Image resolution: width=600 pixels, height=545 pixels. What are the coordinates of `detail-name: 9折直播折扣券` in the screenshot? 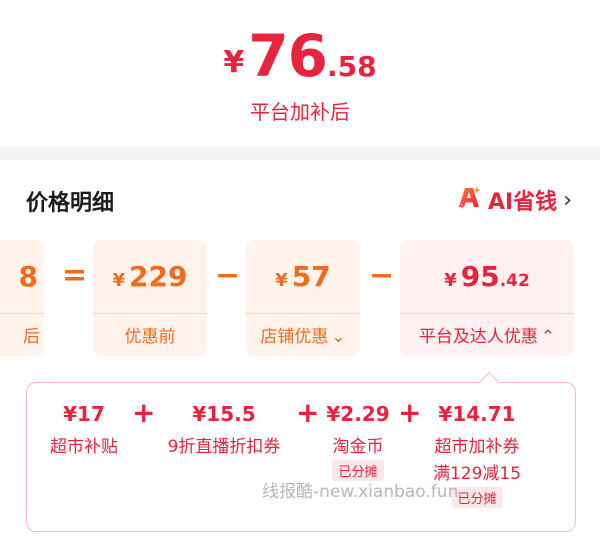 It's located at (224, 447).